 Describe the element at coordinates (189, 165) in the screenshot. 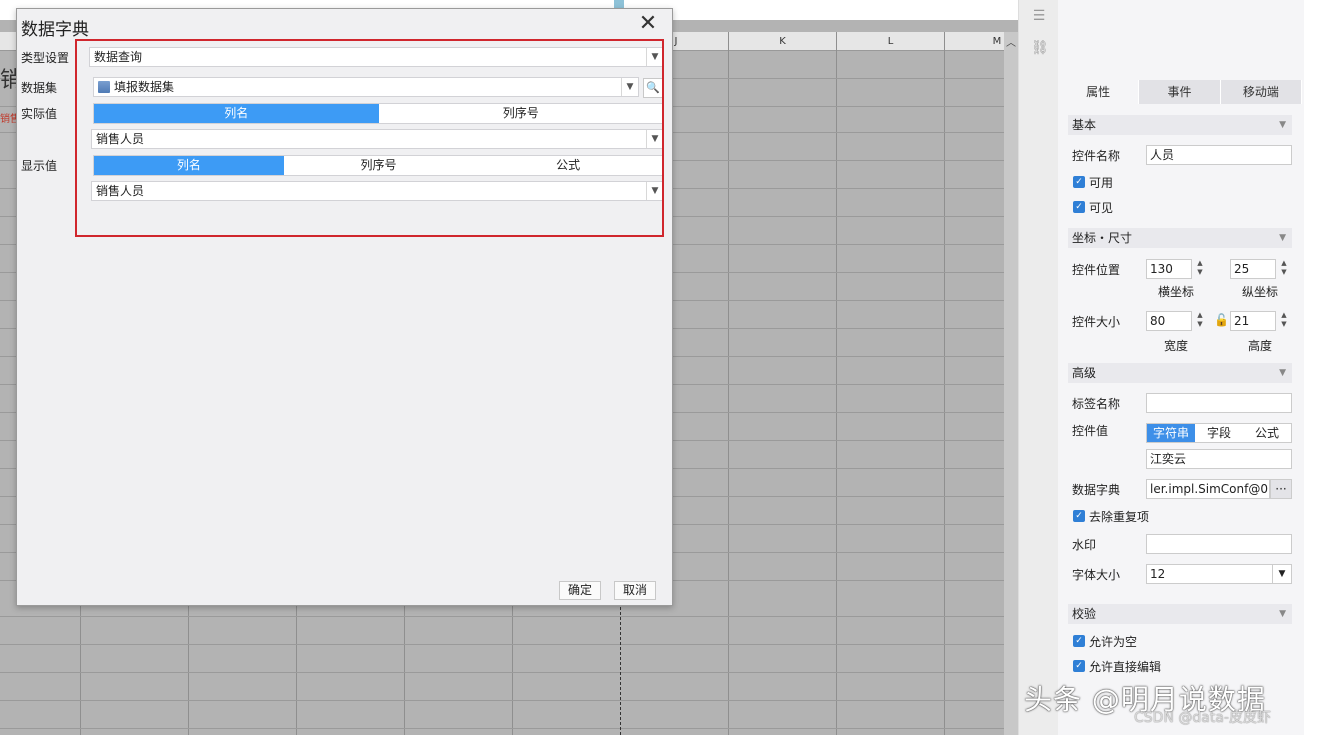

I see `display-mode-column-name: 列名` at that location.